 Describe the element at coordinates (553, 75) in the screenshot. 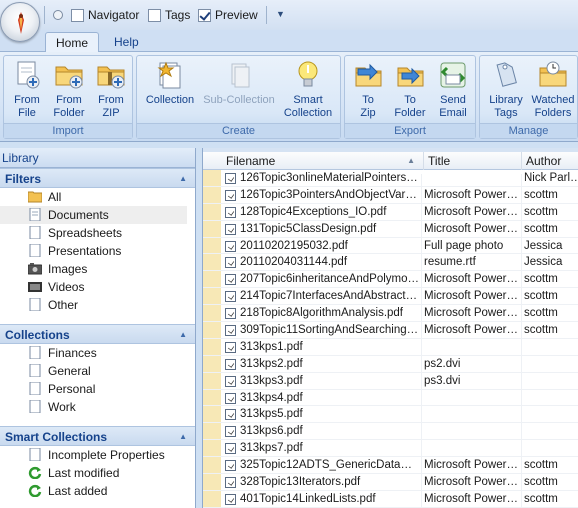

I see `watched-folders-icon` at that location.